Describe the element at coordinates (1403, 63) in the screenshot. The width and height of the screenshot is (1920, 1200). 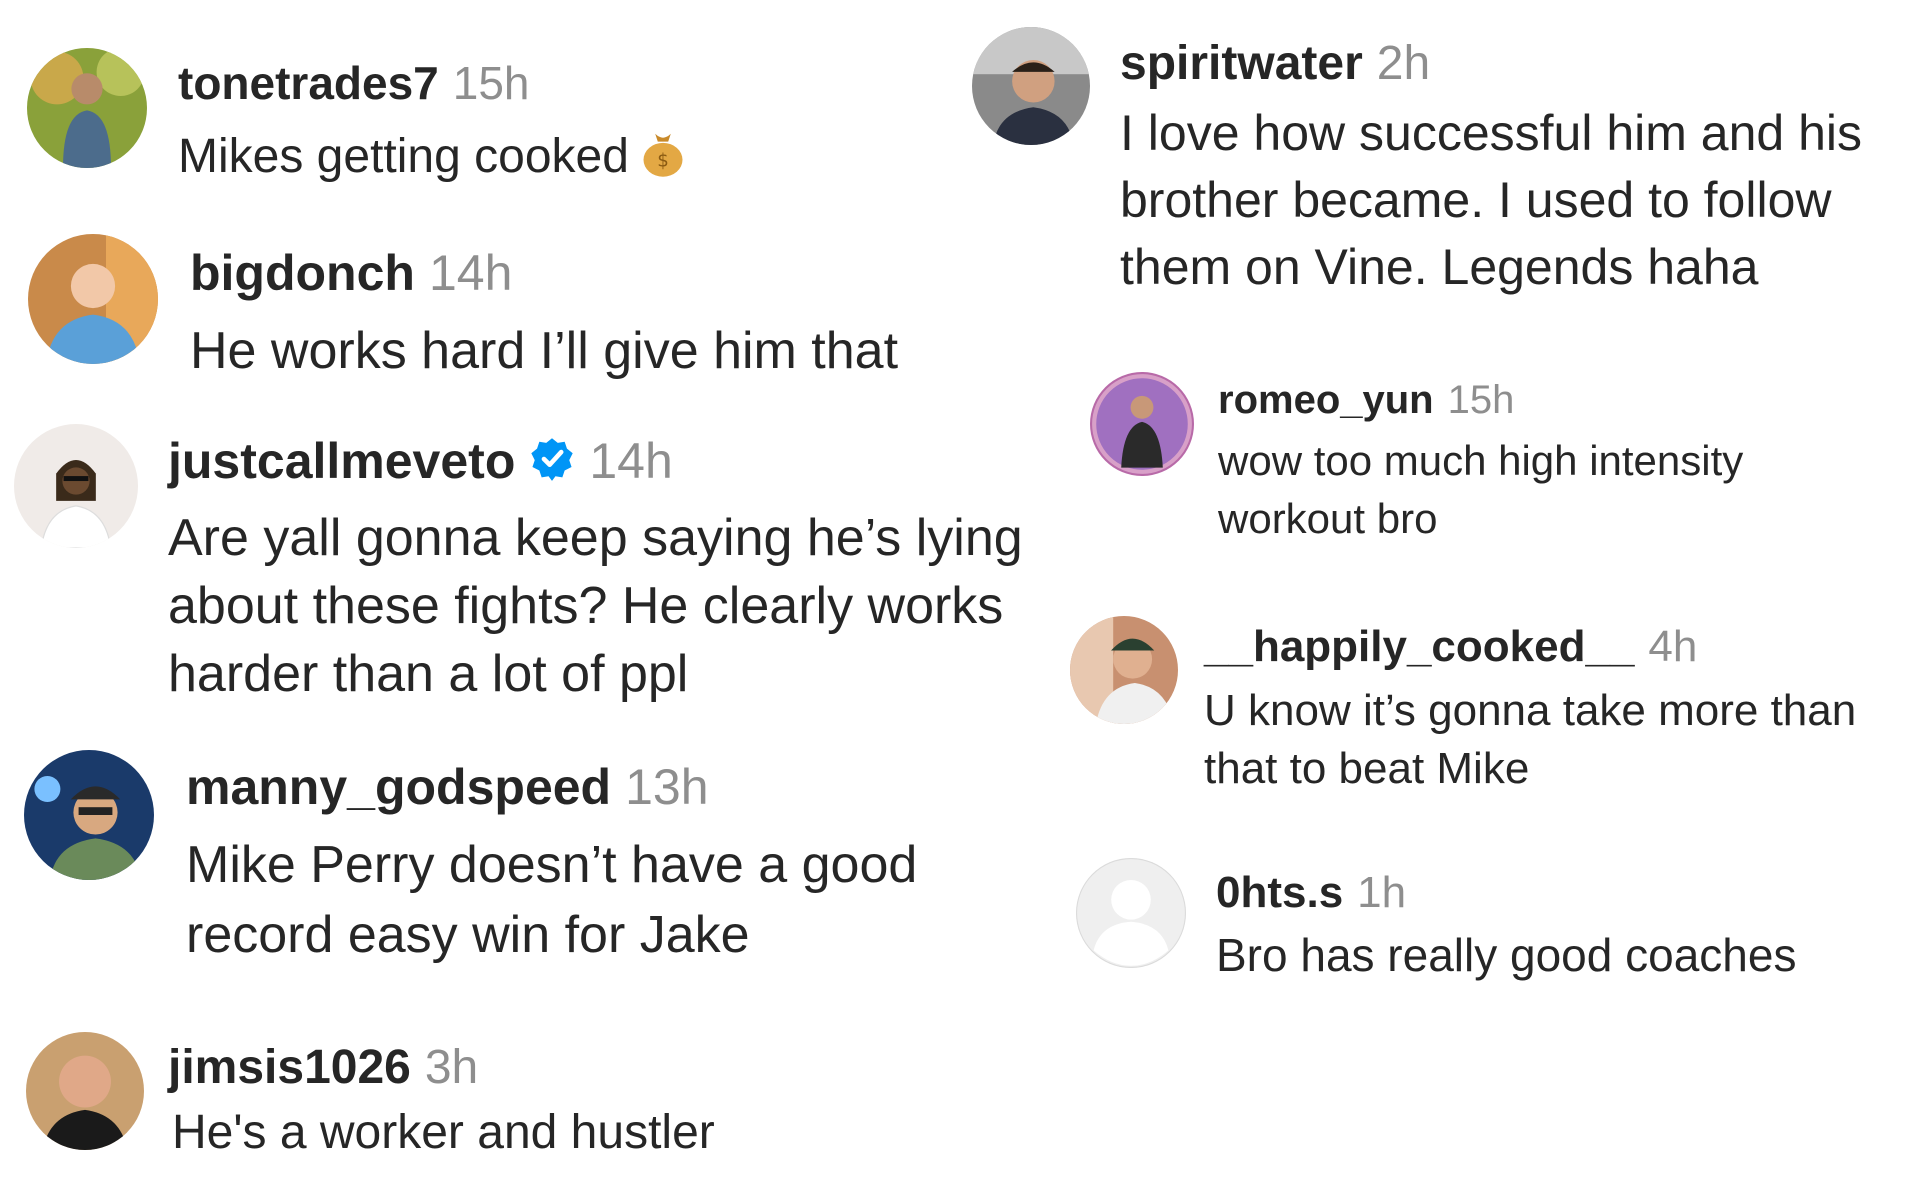
I see `timestamp: 2h` at that location.